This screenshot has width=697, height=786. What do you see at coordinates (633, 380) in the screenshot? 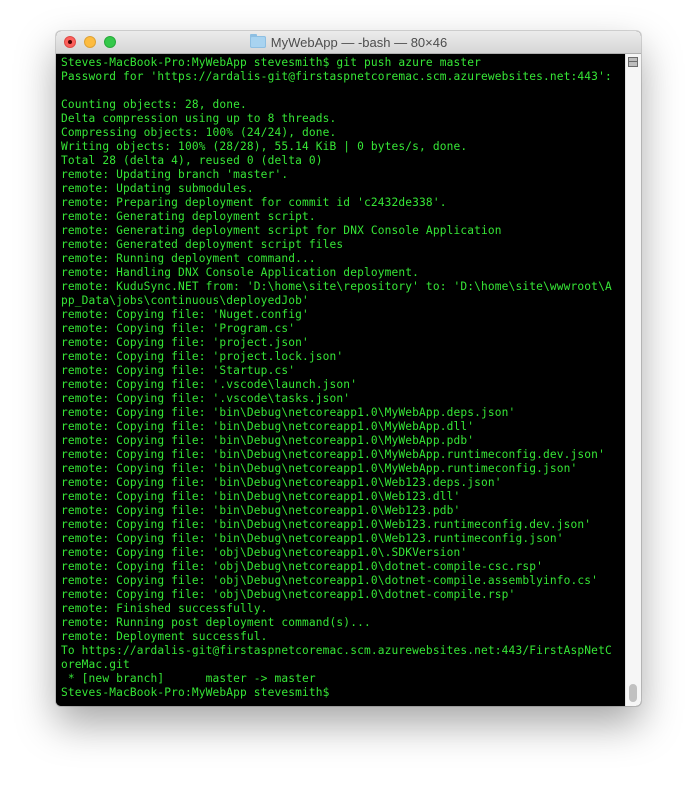
I see `vertical-scrollbar` at bounding box center [633, 380].